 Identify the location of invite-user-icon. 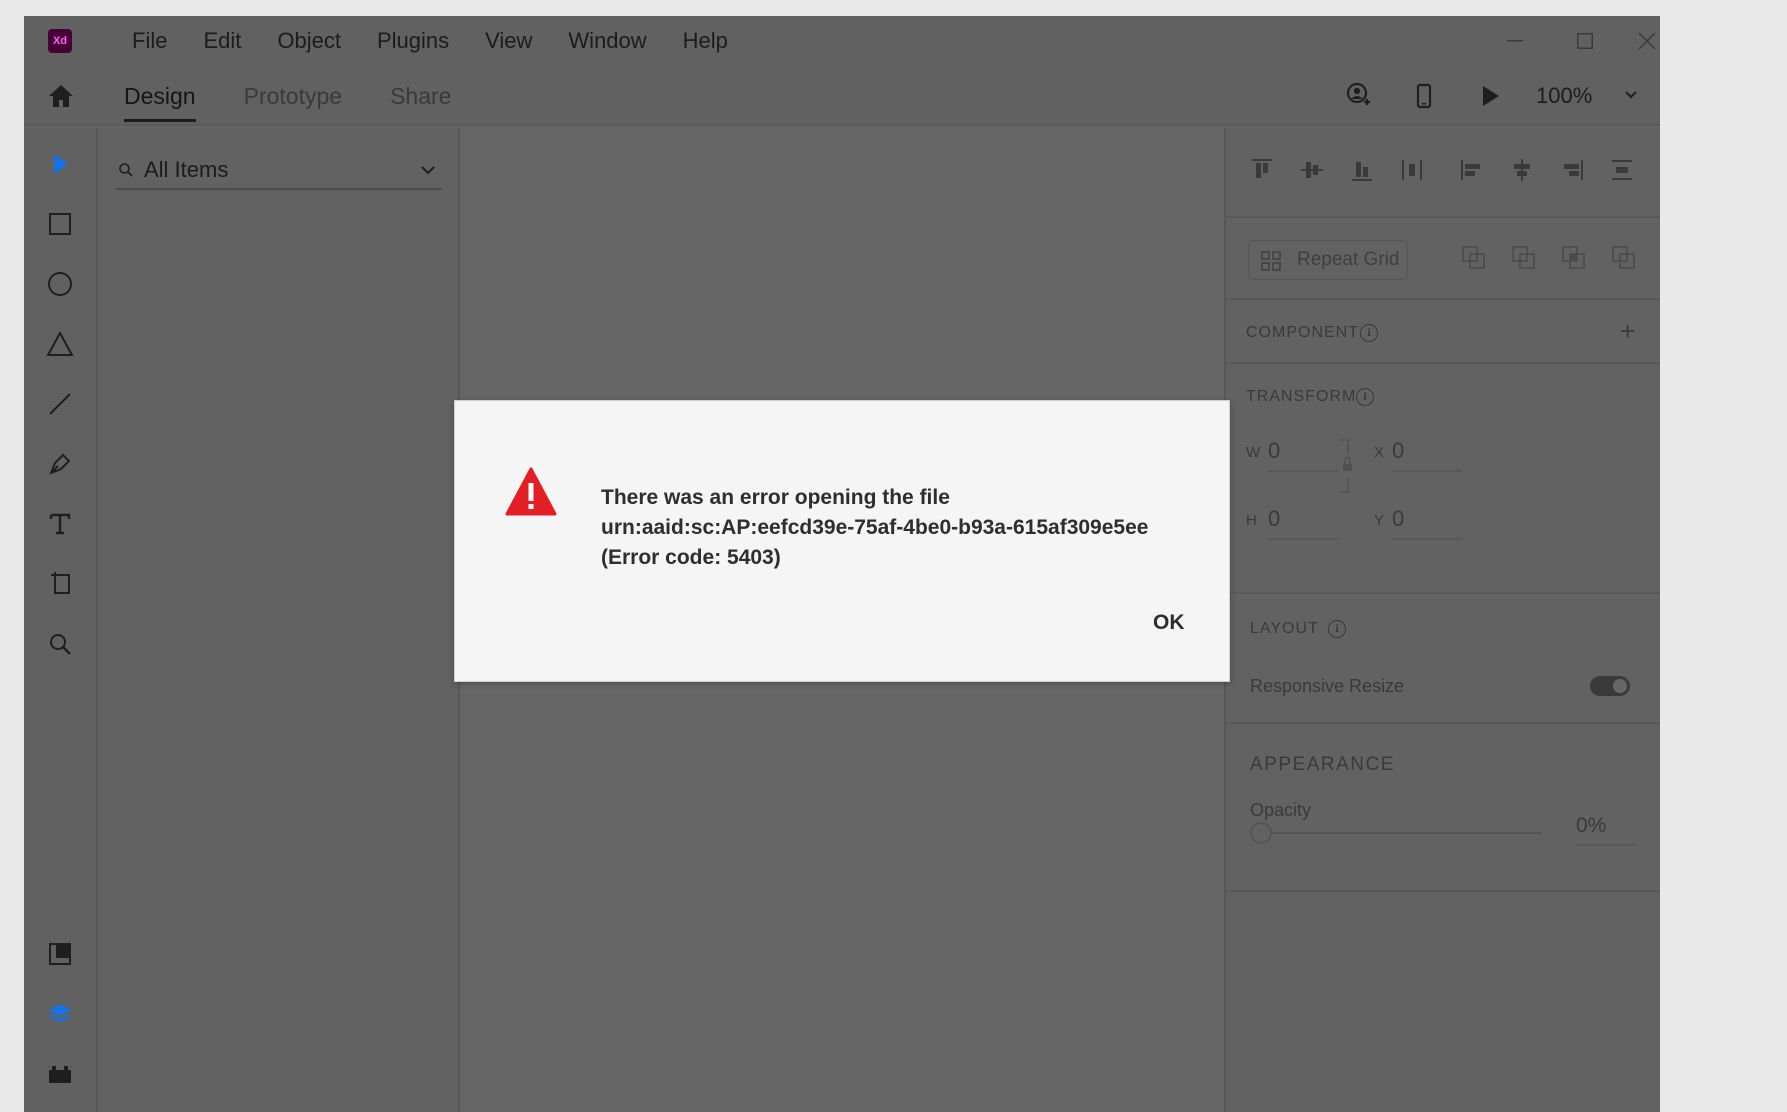
(1358, 96).